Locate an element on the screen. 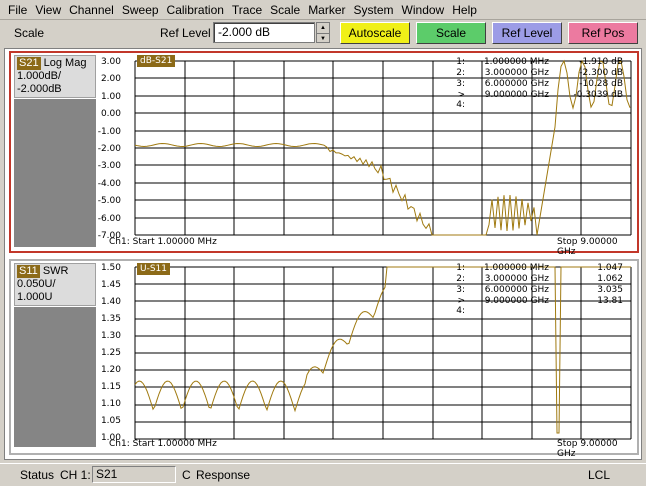  trace-tag: S21 is located at coordinates (29, 63).